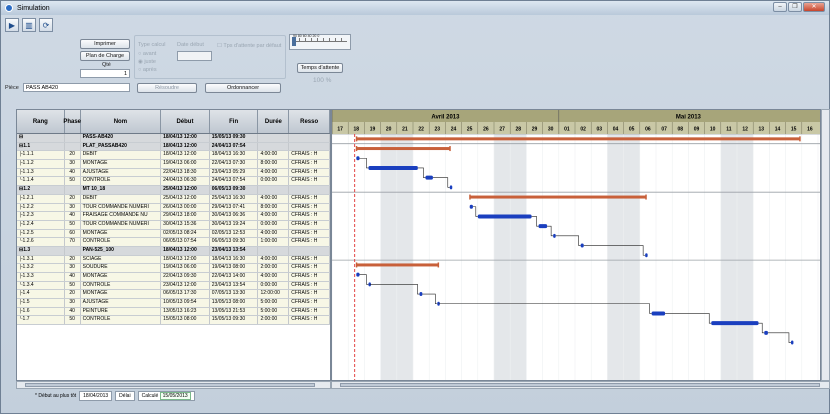 The width and height of the screenshot is (830, 414). Describe the element at coordinates (249, 46) in the screenshot. I see `tps-attente-defaut-checkbox: ☐ Tps d'attente par défaut` at that location.